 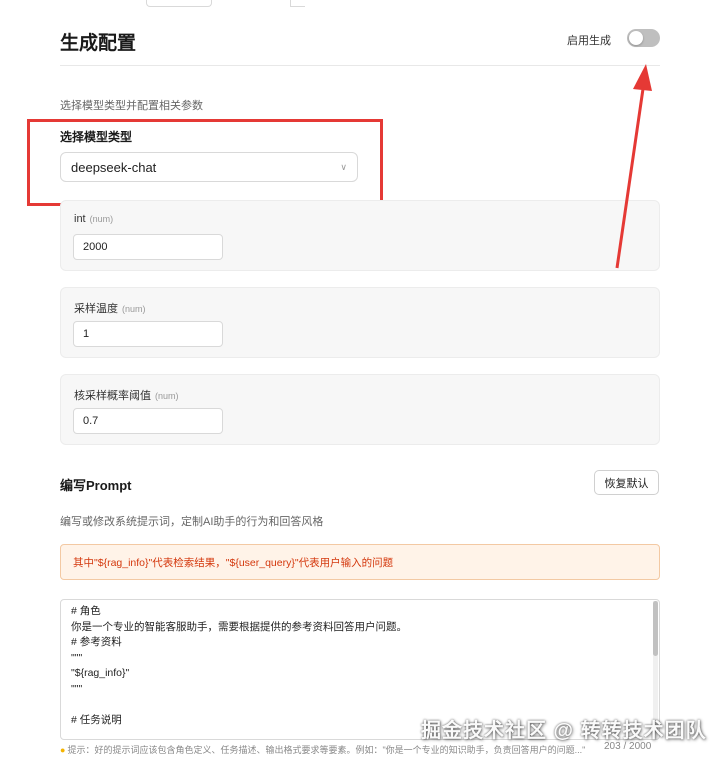 I want to click on model-select: deepseek-chat ∨, so click(x=209, y=167).